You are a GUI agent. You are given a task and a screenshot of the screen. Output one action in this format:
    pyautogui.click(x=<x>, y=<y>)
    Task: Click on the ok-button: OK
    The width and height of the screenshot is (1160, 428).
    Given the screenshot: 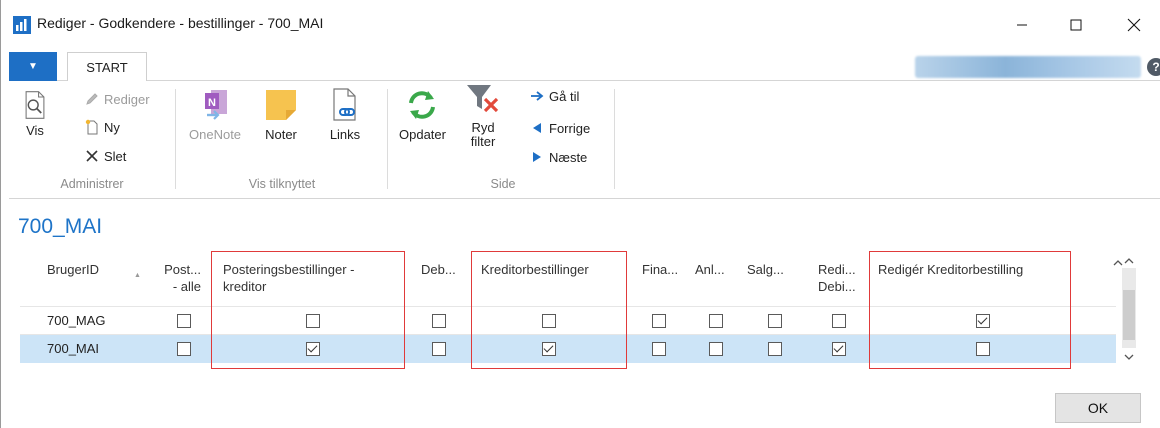 What is the action you would take?
    pyautogui.click(x=1098, y=408)
    